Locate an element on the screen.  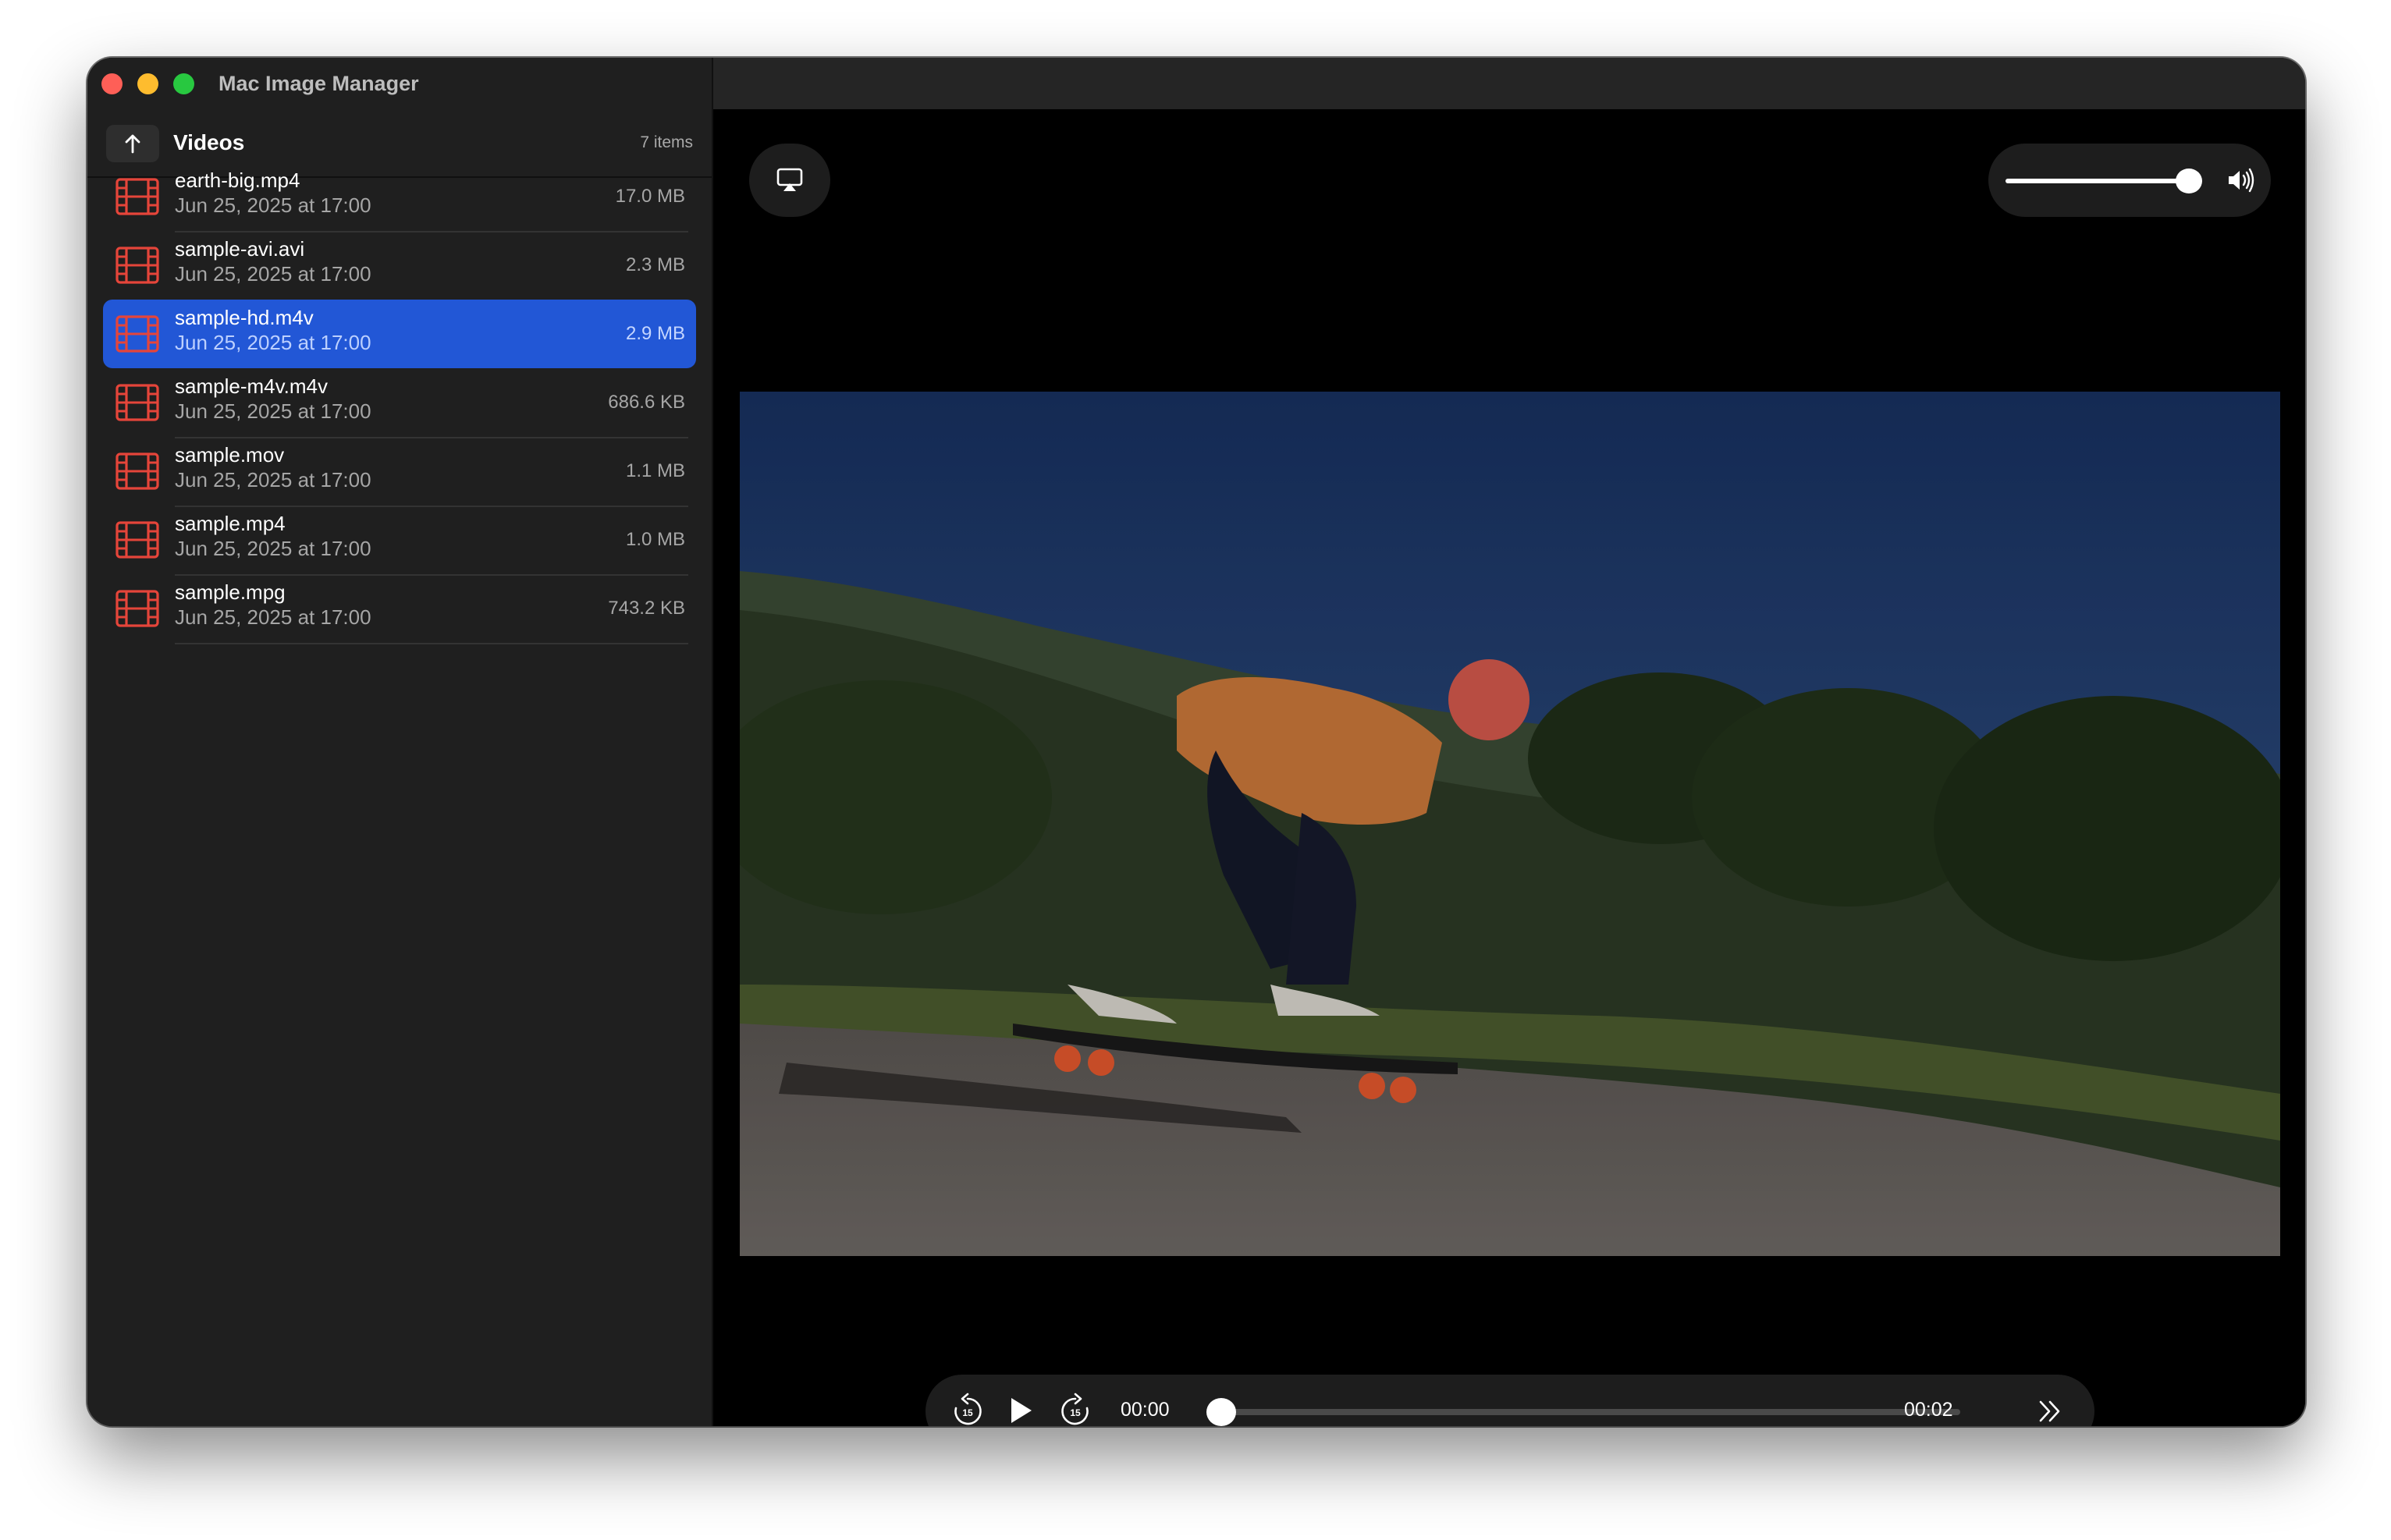
navigate-up-button is located at coordinates (132, 143).